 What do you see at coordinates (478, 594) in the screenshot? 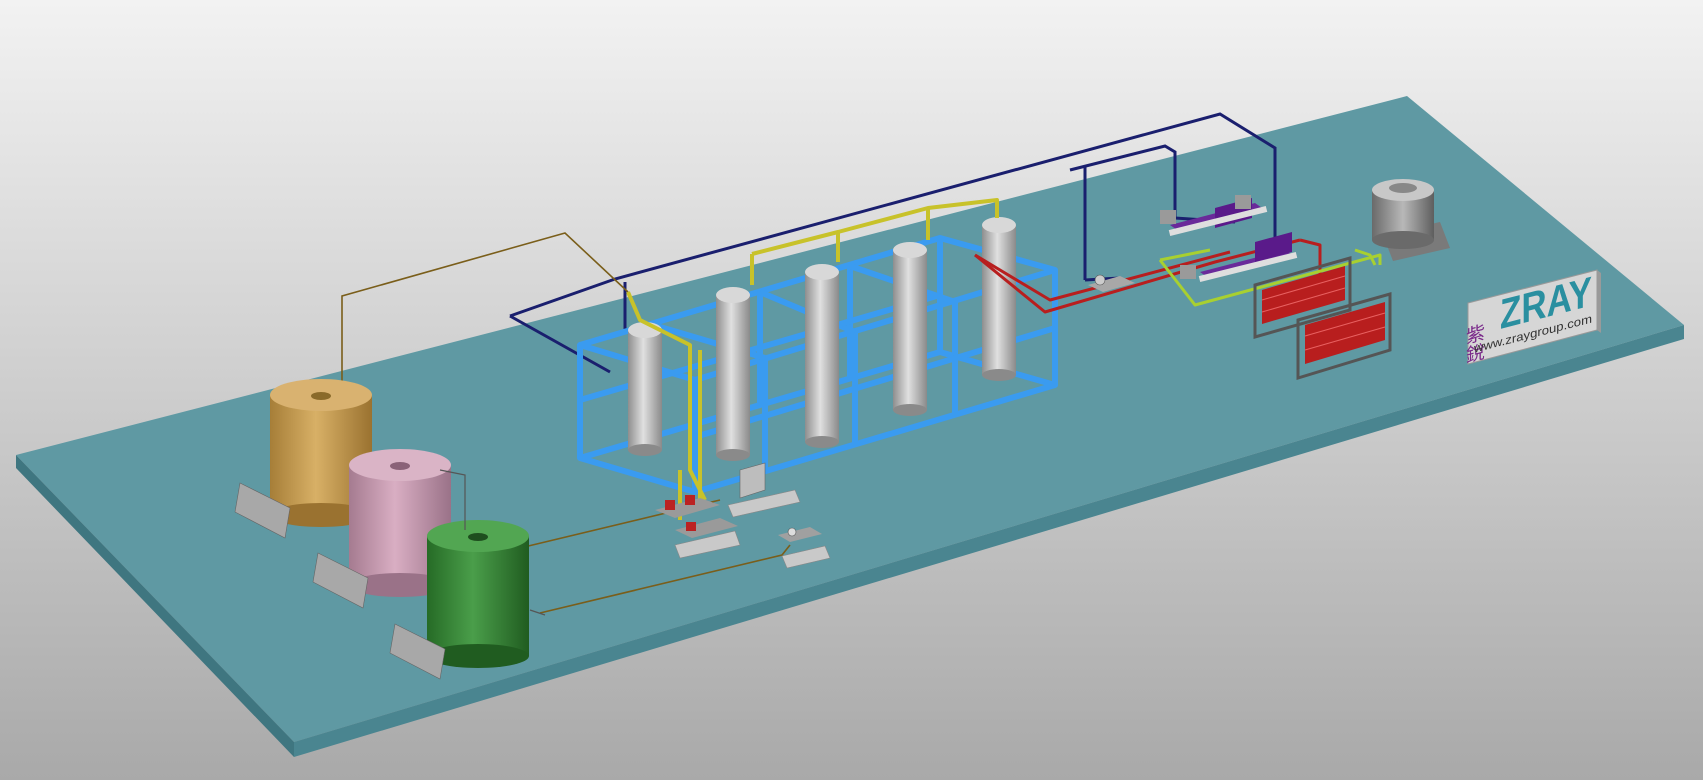
I see `storage-tank-green` at bounding box center [478, 594].